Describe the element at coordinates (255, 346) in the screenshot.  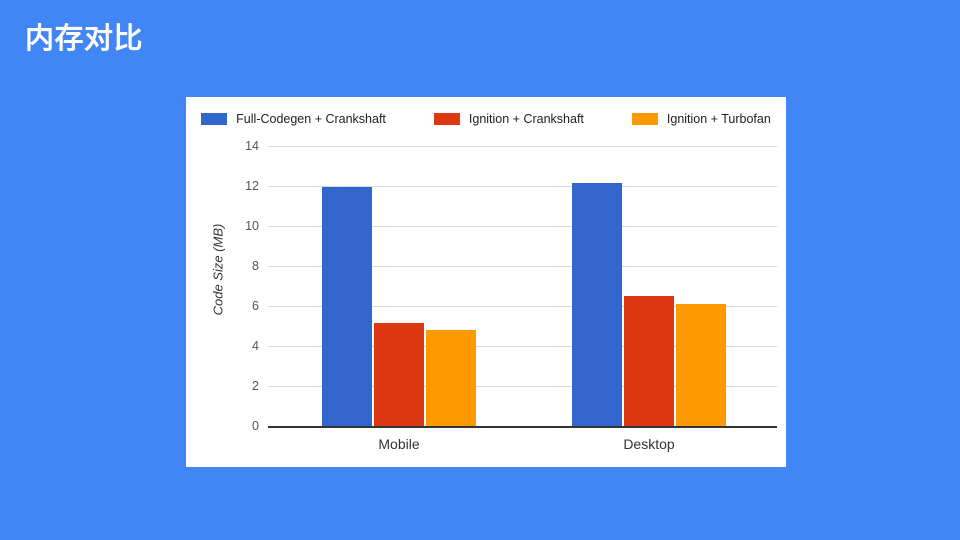
I see `y-axis-tick-label: 4` at that location.